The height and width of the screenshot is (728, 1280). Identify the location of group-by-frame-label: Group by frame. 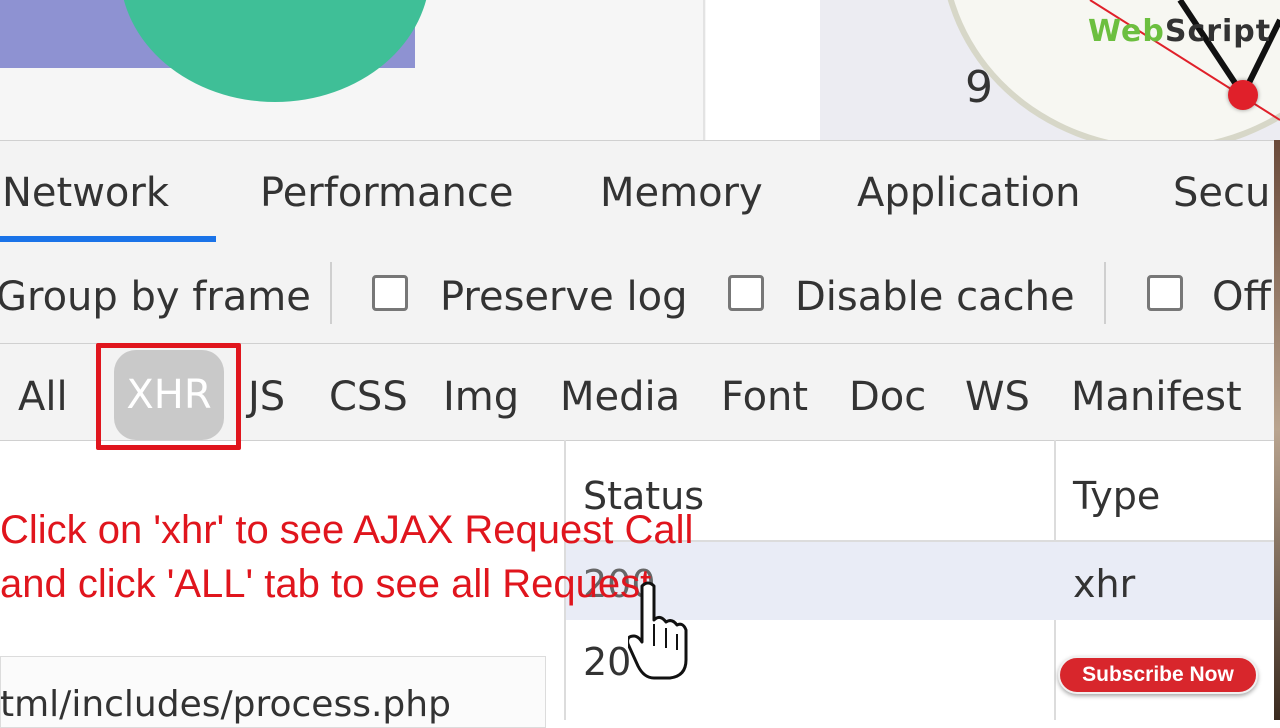
(155, 297).